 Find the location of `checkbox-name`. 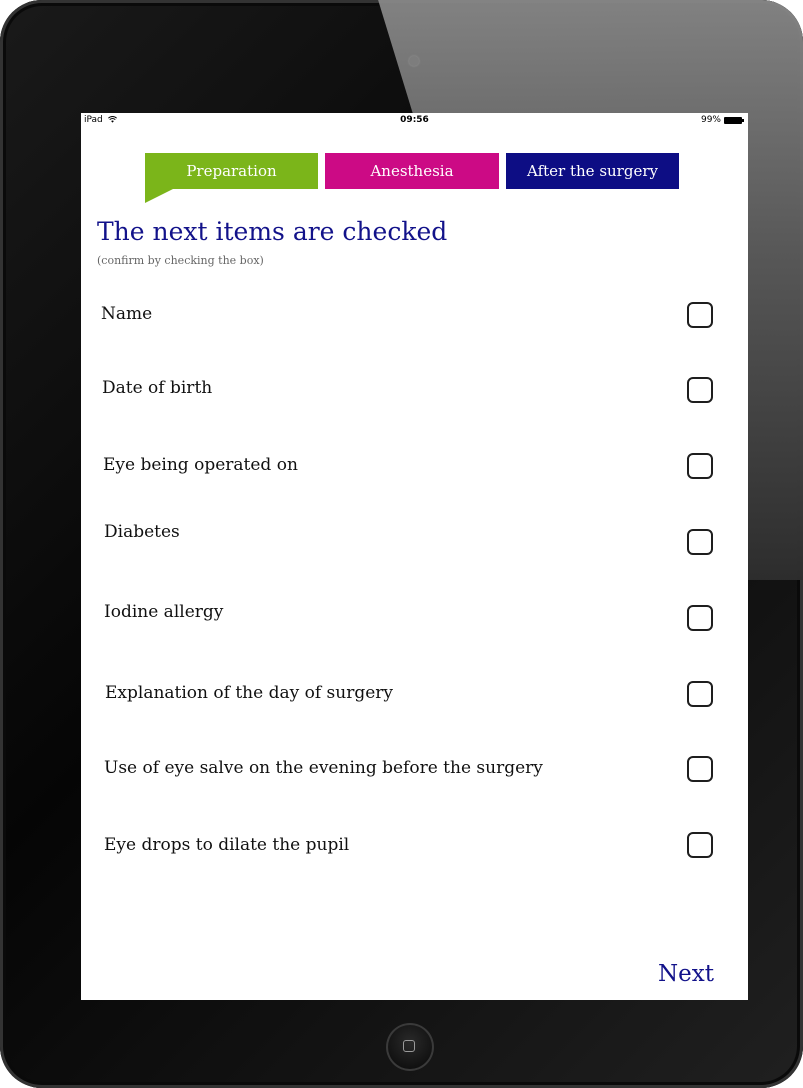

checkbox-name is located at coordinates (700, 315).